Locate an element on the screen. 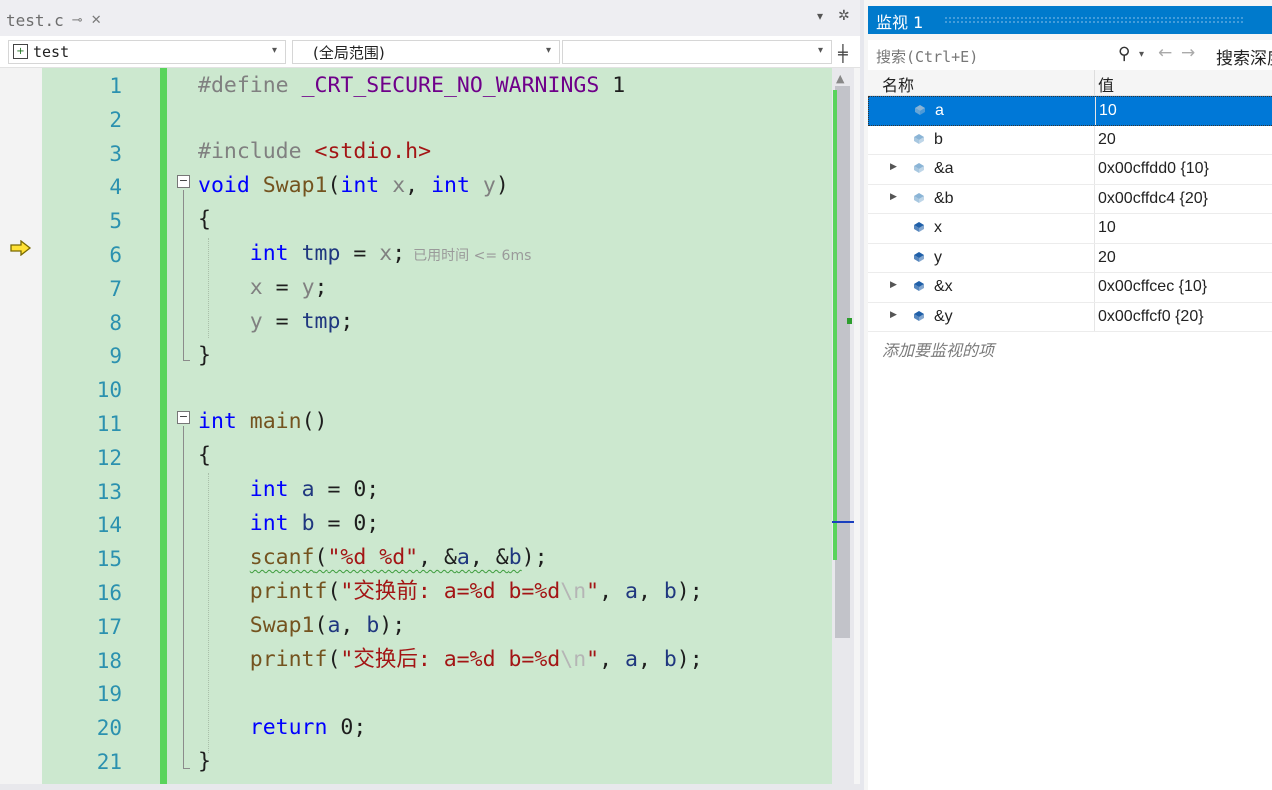 The image size is (1272, 790). pin-icon: ⊸ is located at coordinates (77, 20).